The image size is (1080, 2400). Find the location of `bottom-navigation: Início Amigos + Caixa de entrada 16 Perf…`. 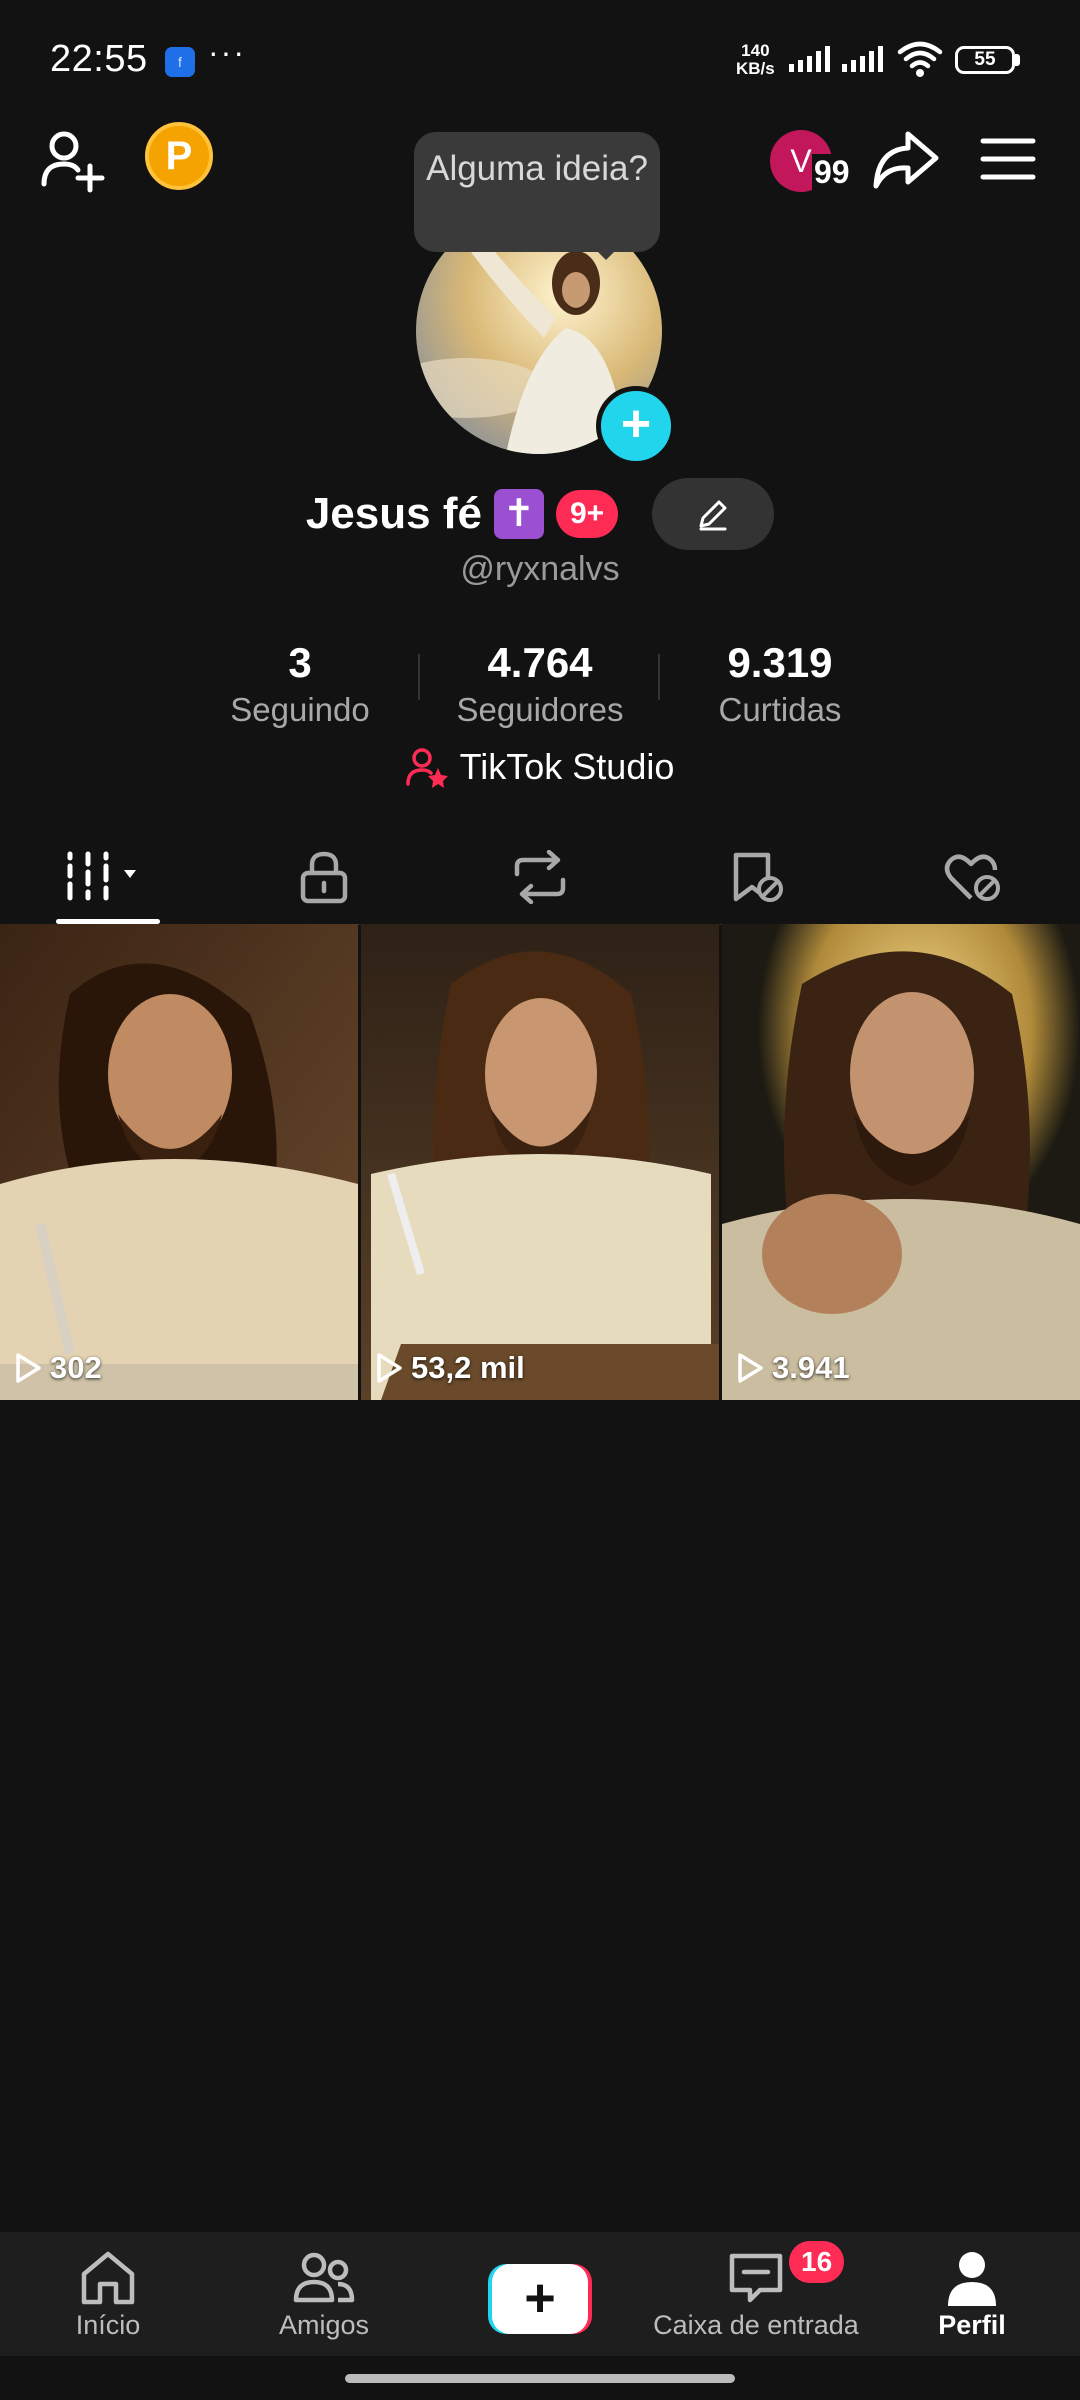

bottom-navigation: Início Amigos + Caixa de entrada 16 Perf… is located at coordinates (540, 2294).